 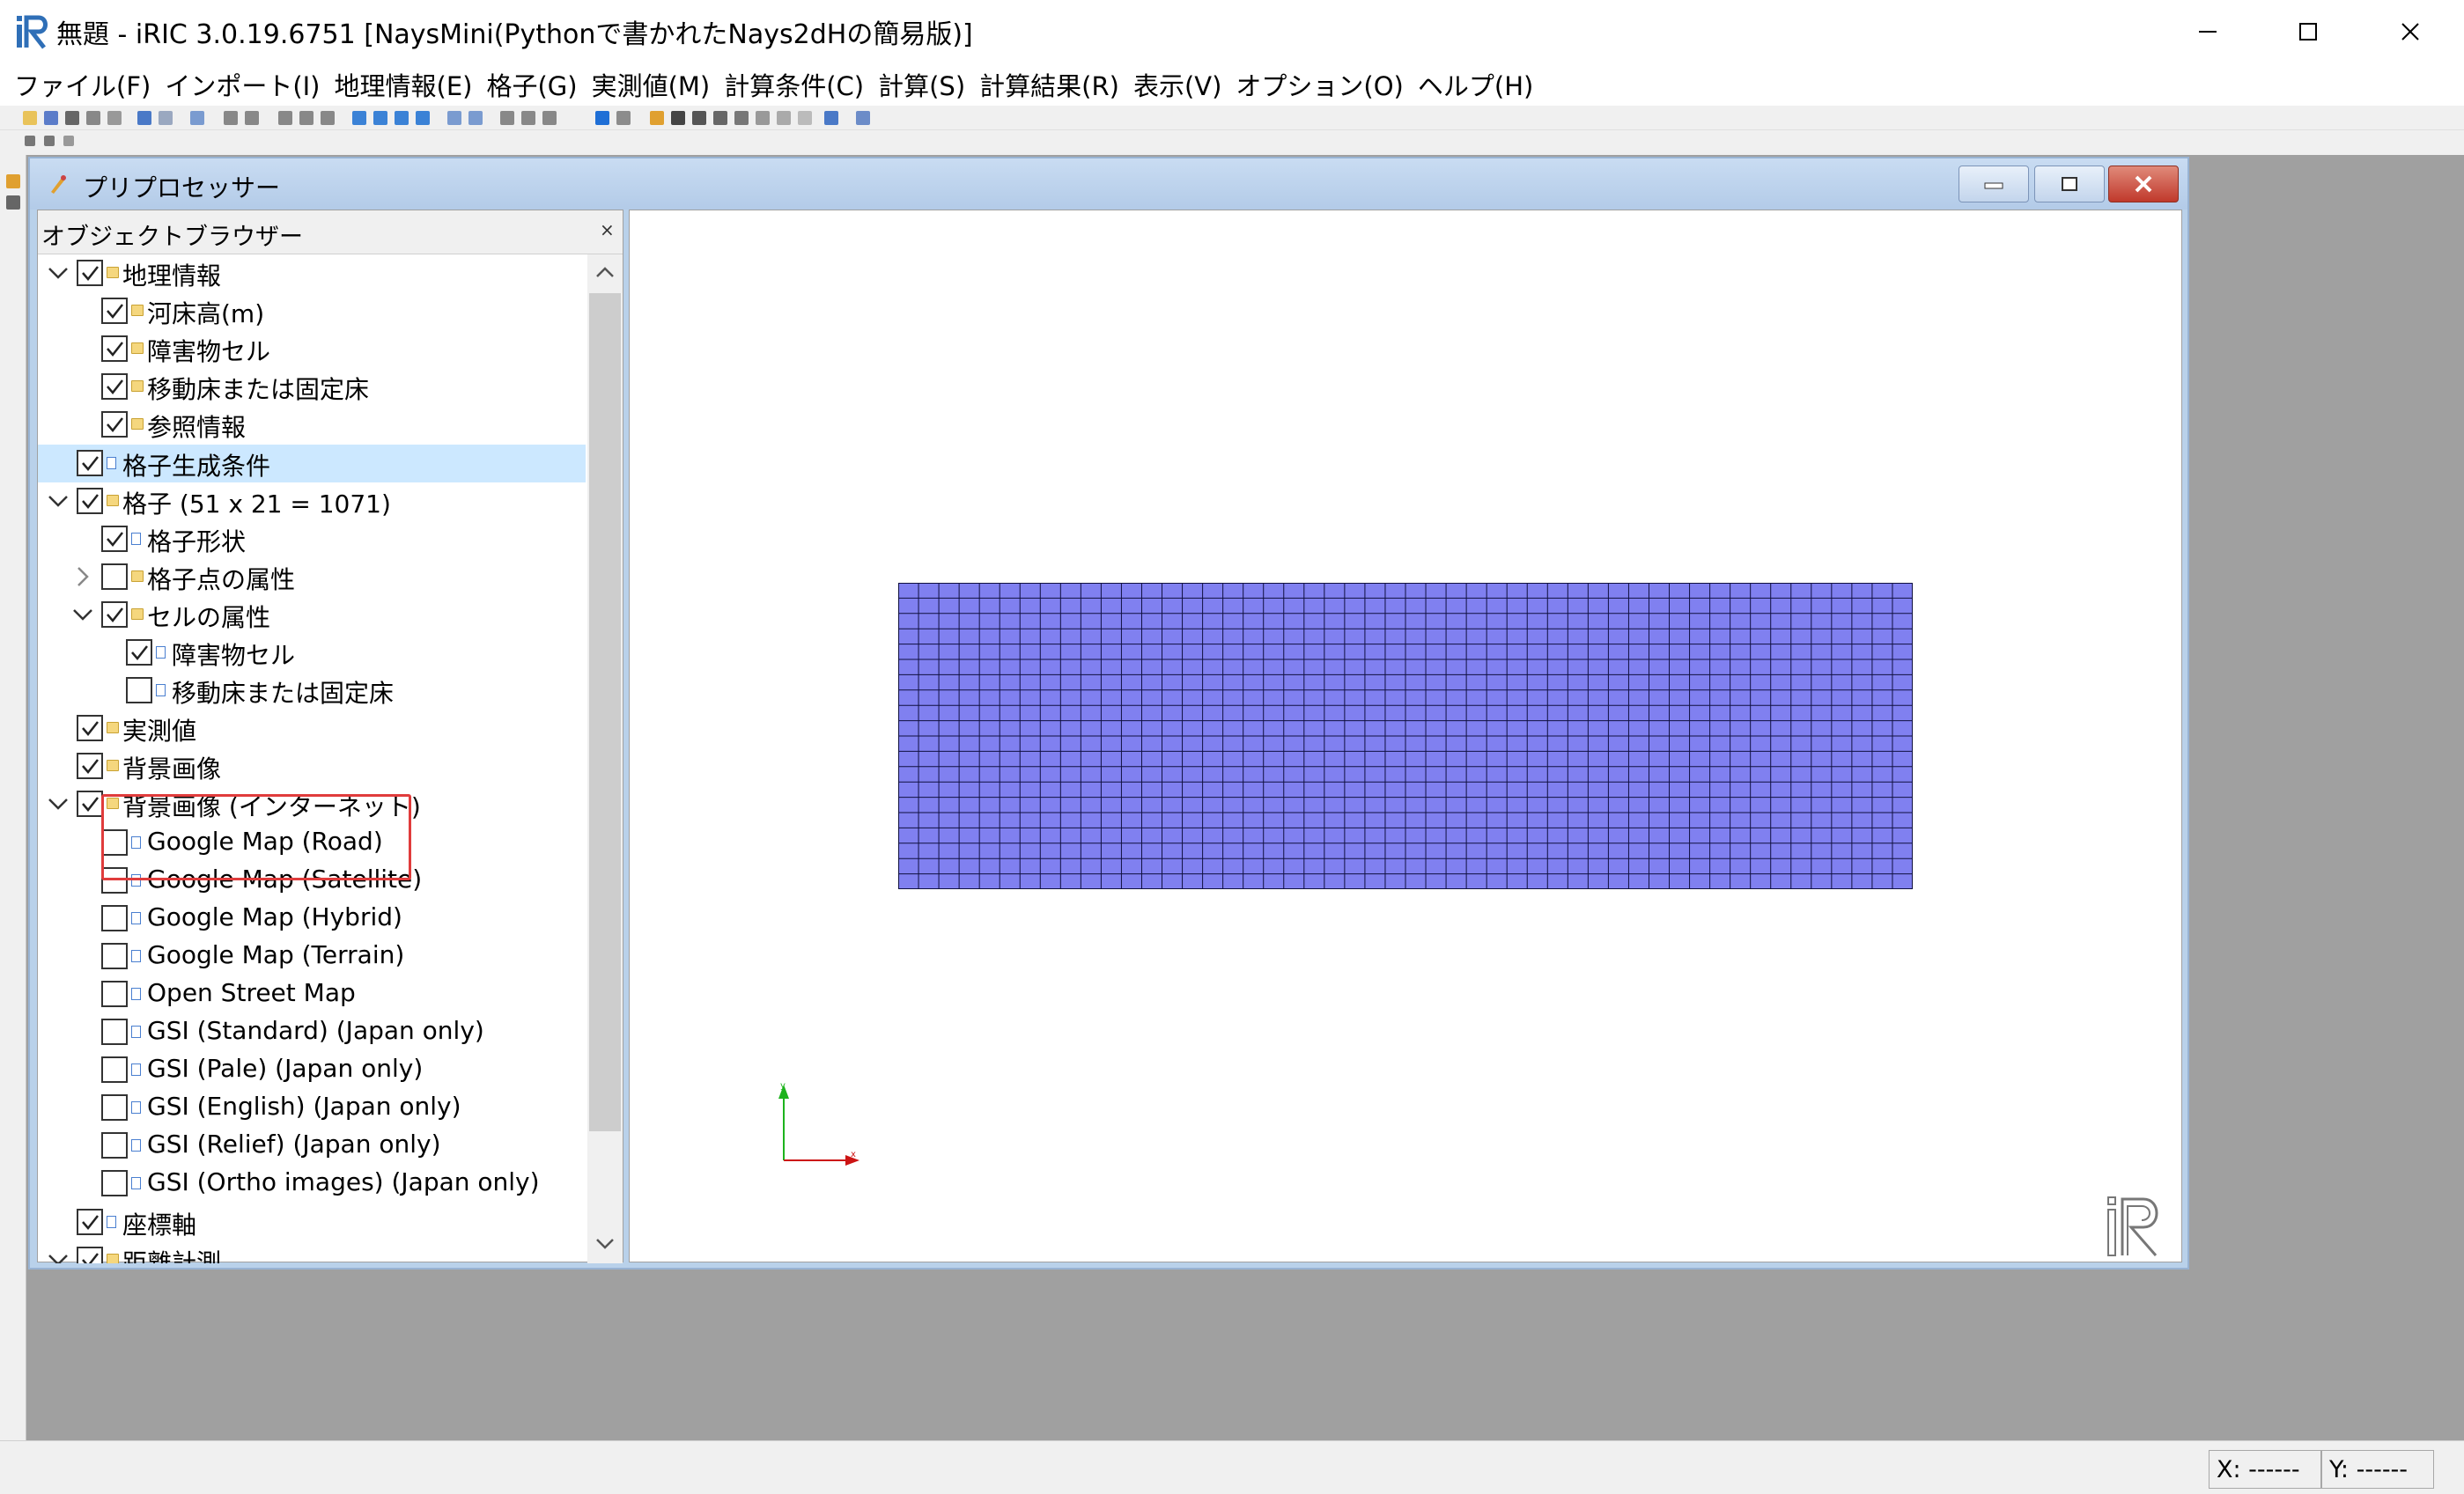 I want to click on scroll-up-button, so click(x=605, y=272).